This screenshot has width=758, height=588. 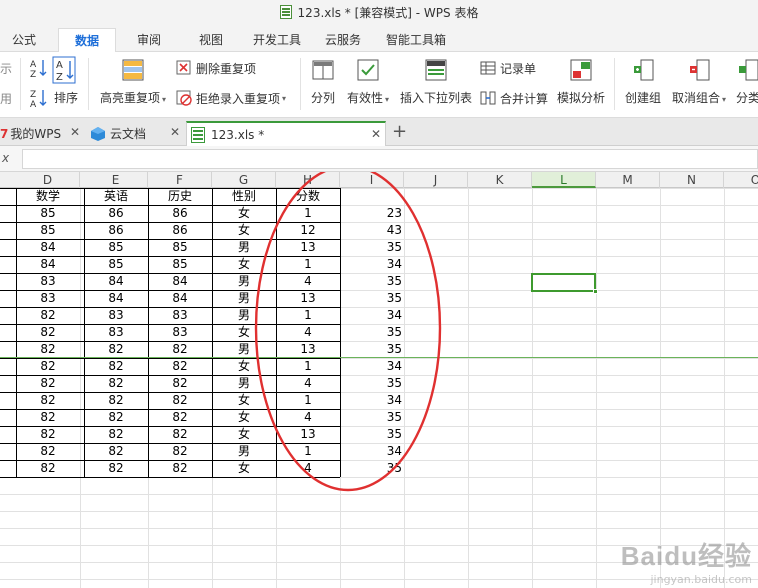 What do you see at coordinates (211, 40) in the screenshot?
I see `tab-view: 视图` at bounding box center [211, 40].